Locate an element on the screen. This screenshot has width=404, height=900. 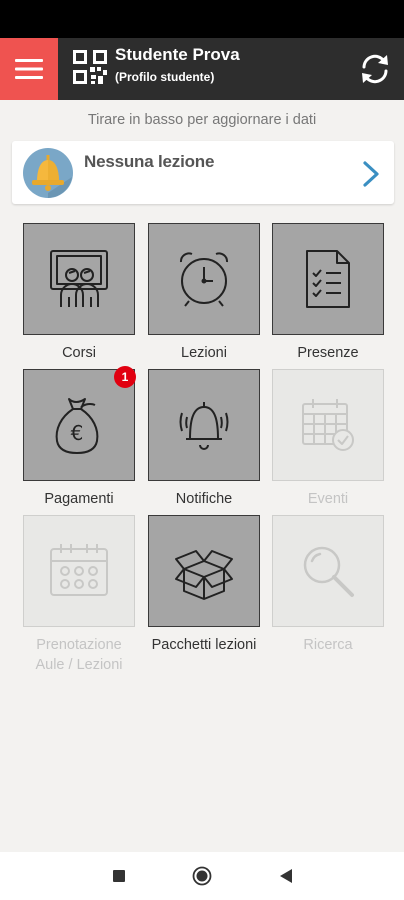
tile-pacchetti: Pacchetti lezioni is located at coordinates (204, 585).